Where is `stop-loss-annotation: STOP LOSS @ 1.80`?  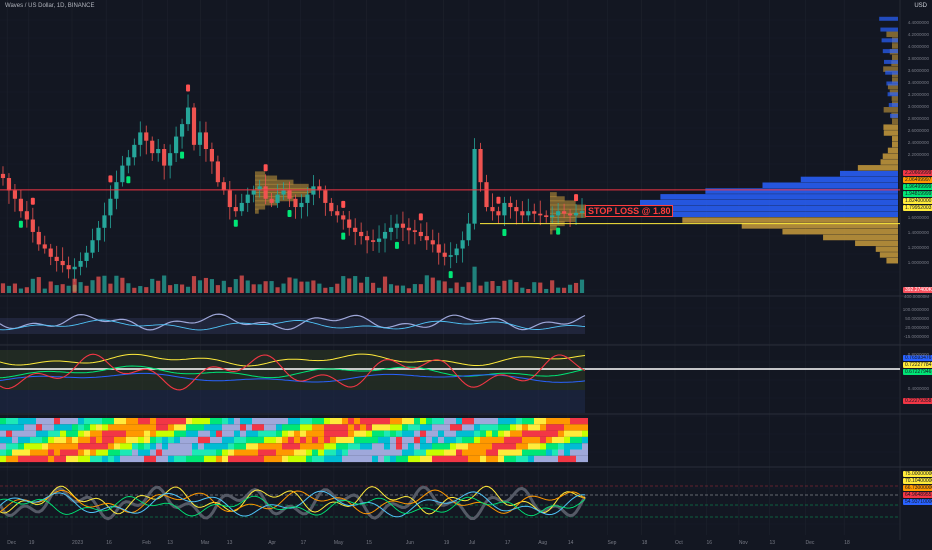 stop-loss-annotation: STOP LOSS @ 1.80 is located at coordinates (629, 211).